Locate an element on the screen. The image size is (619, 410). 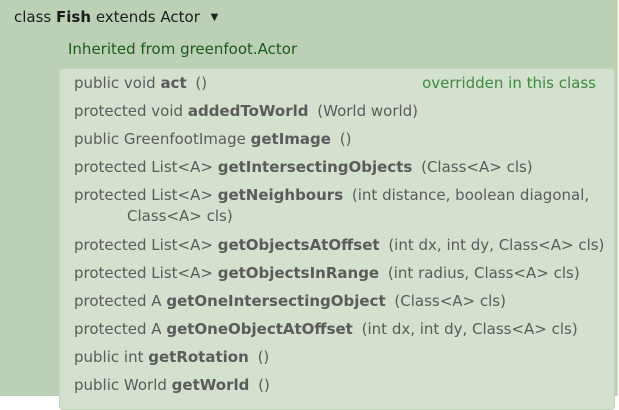
inherited-from-label: Inherited from greenfoot.Actor is located at coordinates (183, 49).